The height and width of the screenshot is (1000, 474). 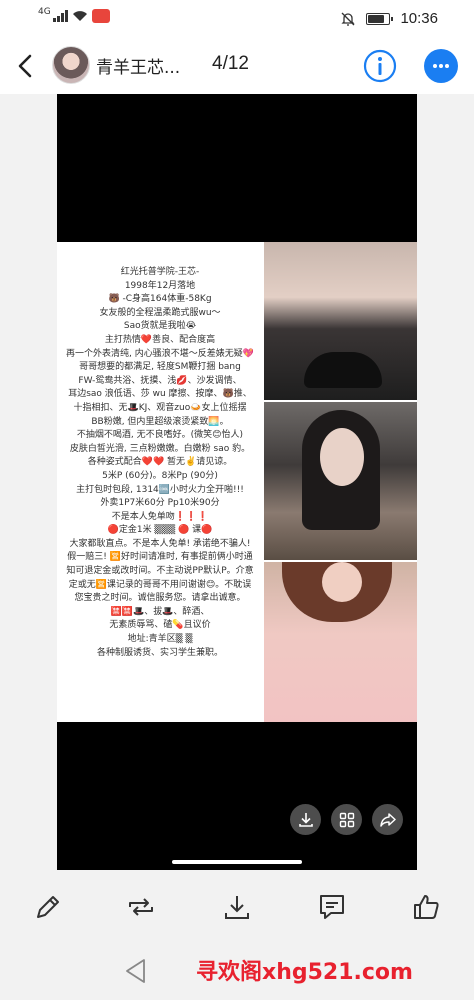 What do you see at coordinates (237, 19) in the screenshot?
I see `status-bar: 4G 10:36` at bounding box center [237, 19].